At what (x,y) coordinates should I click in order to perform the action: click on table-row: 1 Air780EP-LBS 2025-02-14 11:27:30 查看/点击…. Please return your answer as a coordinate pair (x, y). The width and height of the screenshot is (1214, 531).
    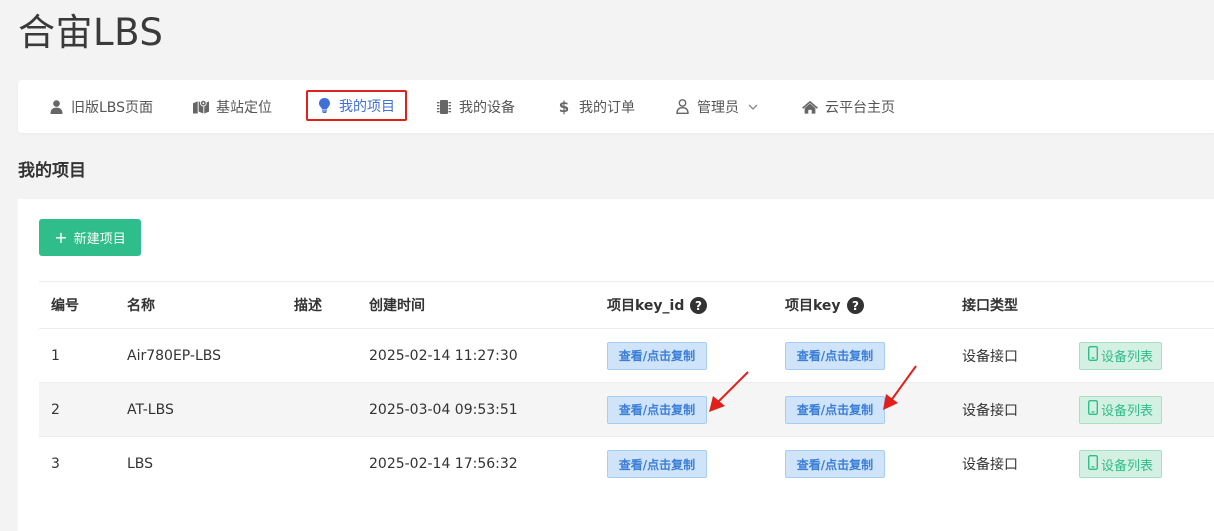
    Looking at the image, I should click on (626, 356).